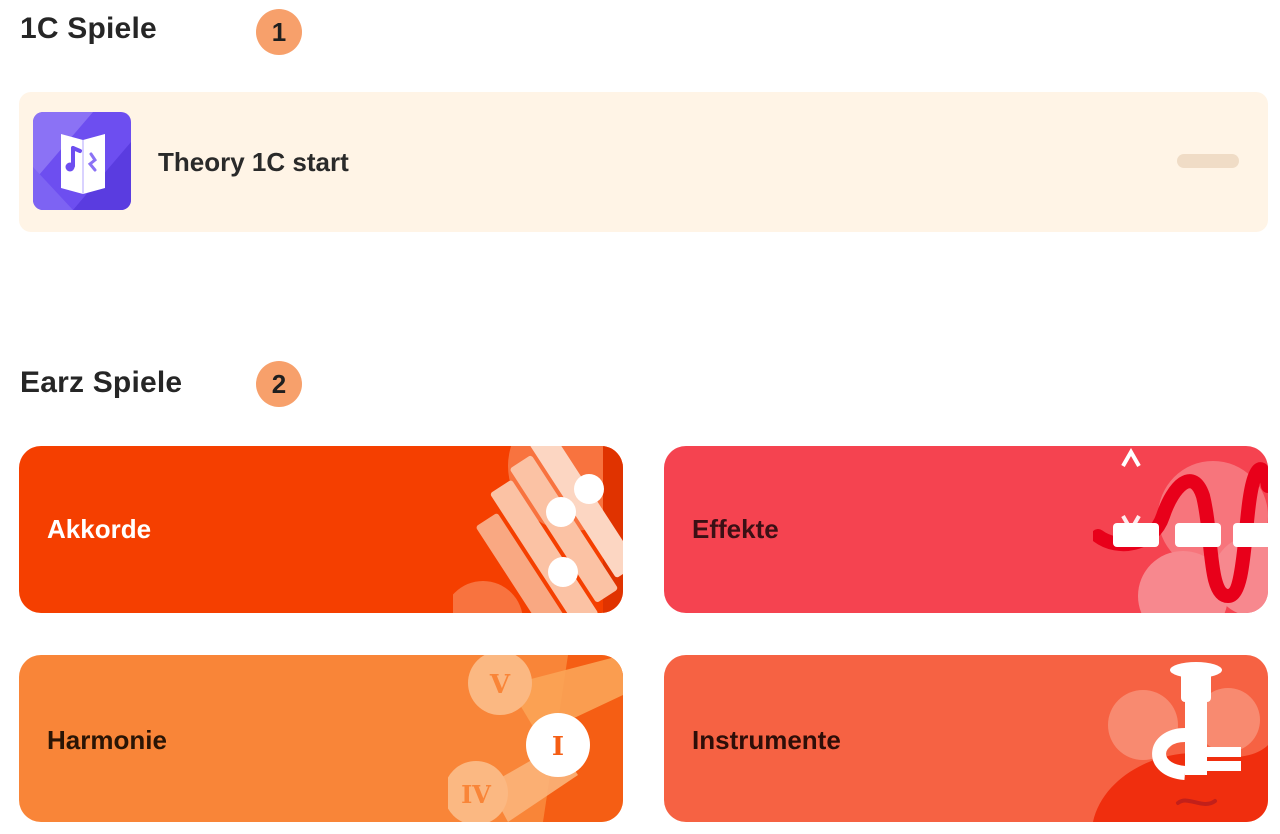  Describe the element at coordinates (966, 529) in the screenshot. I see `effekte-game-card: Effekte` at that location.